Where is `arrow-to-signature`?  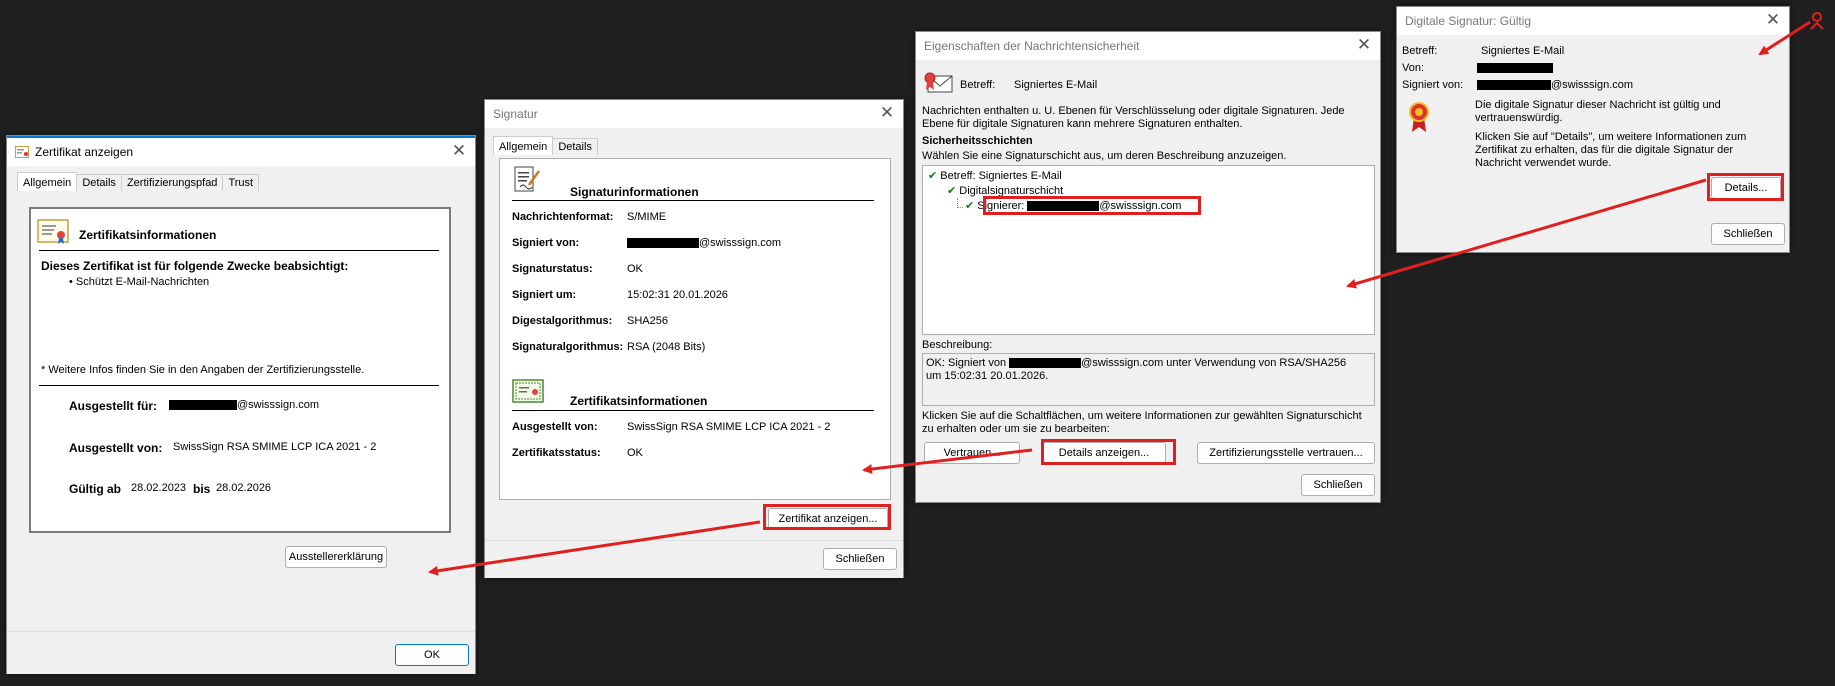
arrow-to-signature is located at coordinates (947, 461).